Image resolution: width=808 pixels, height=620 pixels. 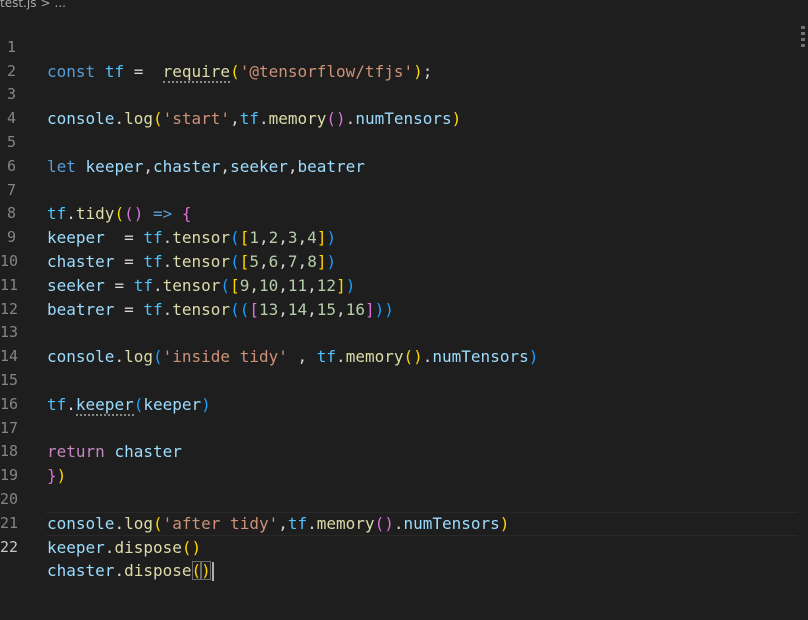 I want to click on code-line-22: 22 chaster.dispose(), so click(x=404, y=546).